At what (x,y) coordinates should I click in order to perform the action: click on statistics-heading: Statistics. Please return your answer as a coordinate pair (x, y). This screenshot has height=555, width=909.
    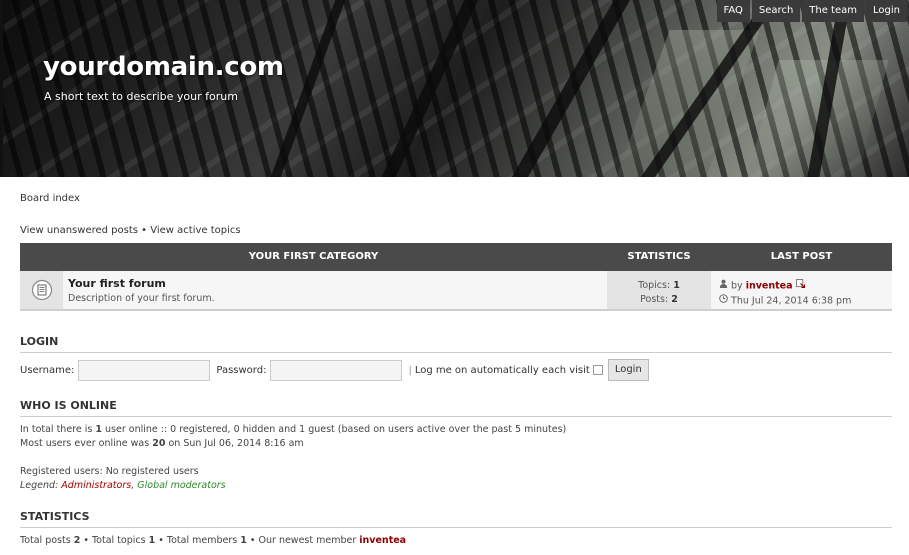
    Looking at the image, I should click on (456, 519).